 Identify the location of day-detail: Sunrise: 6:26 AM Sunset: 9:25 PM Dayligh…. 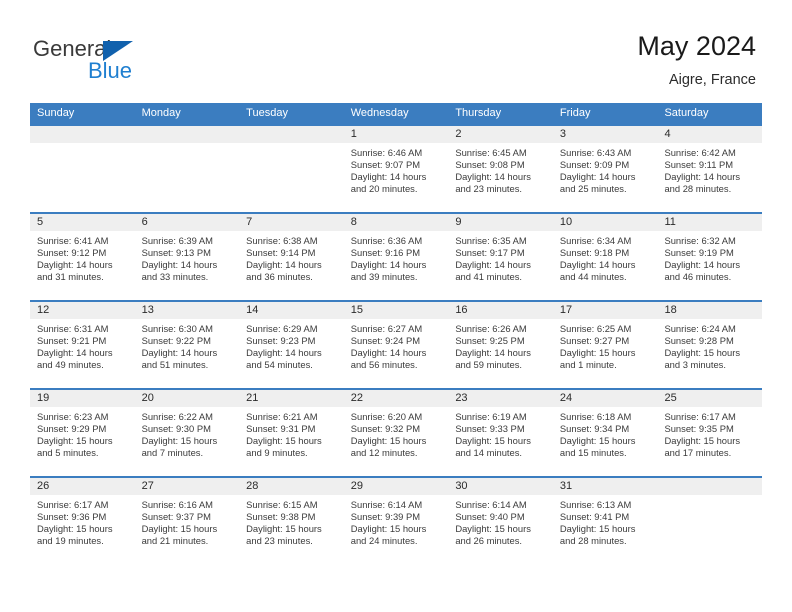
(500, 345).